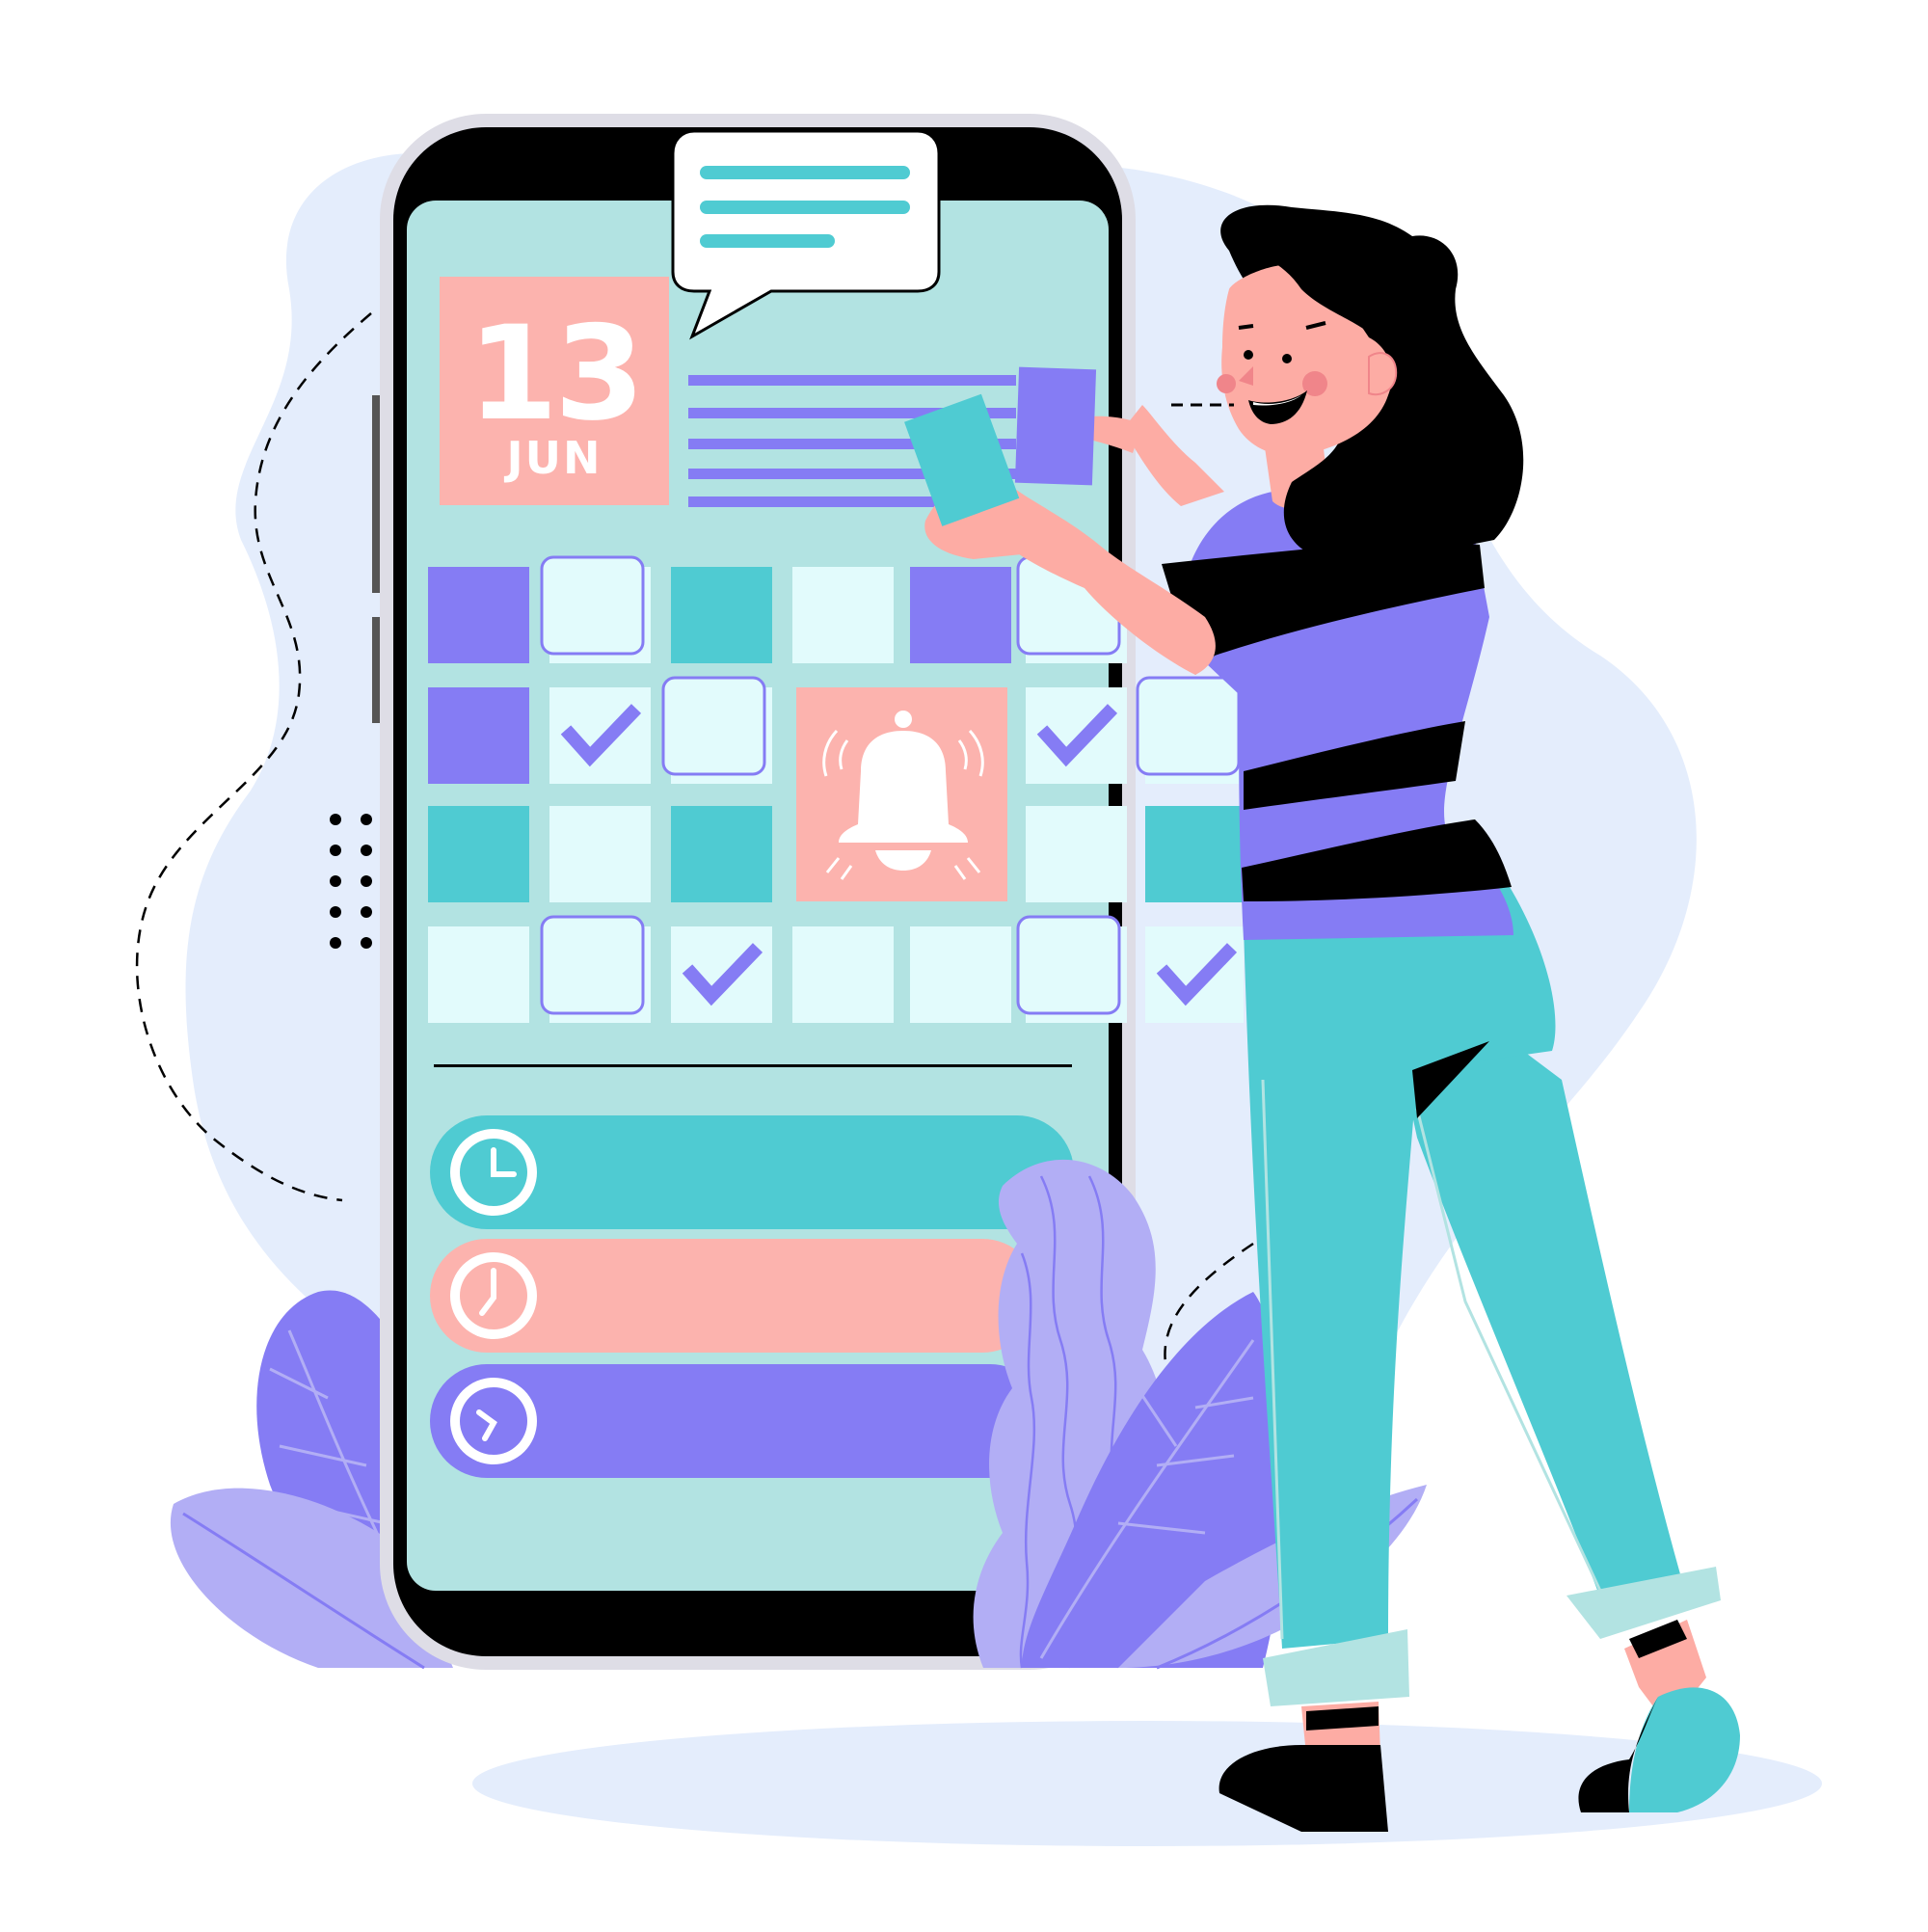 The height and width of the screenshot is (1932, 1928). I want to click on schedule-list, so click(752, 1297).